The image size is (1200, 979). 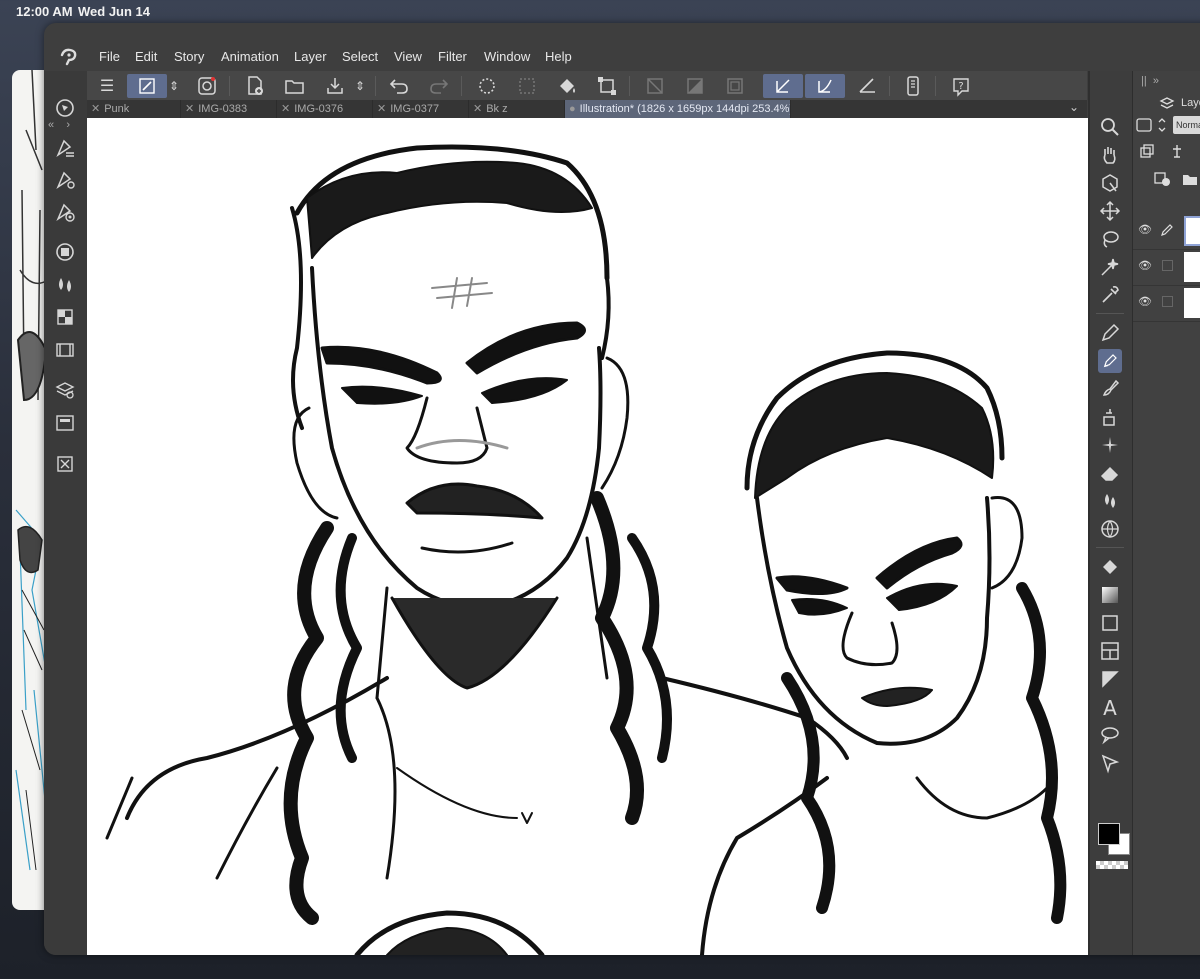 I want to click on snap-special-ruler-button, so click(x=825, y=86).